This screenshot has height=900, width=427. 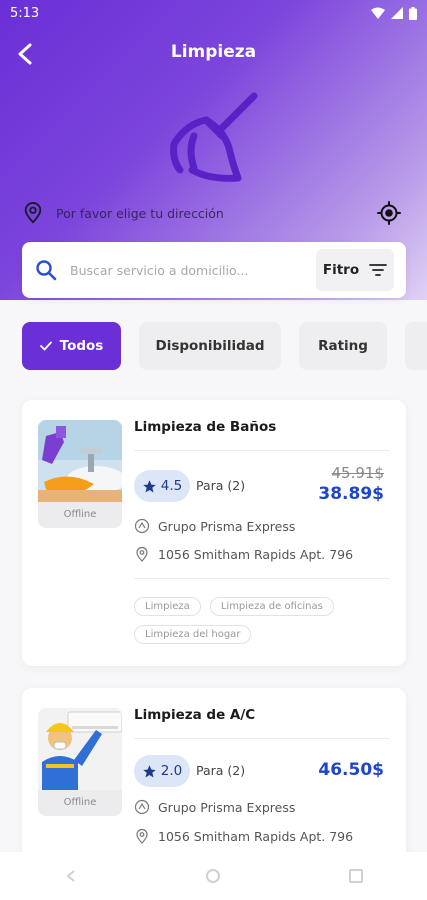 I want to click on rating-badge: 4.5, so click(x=162, y=486).